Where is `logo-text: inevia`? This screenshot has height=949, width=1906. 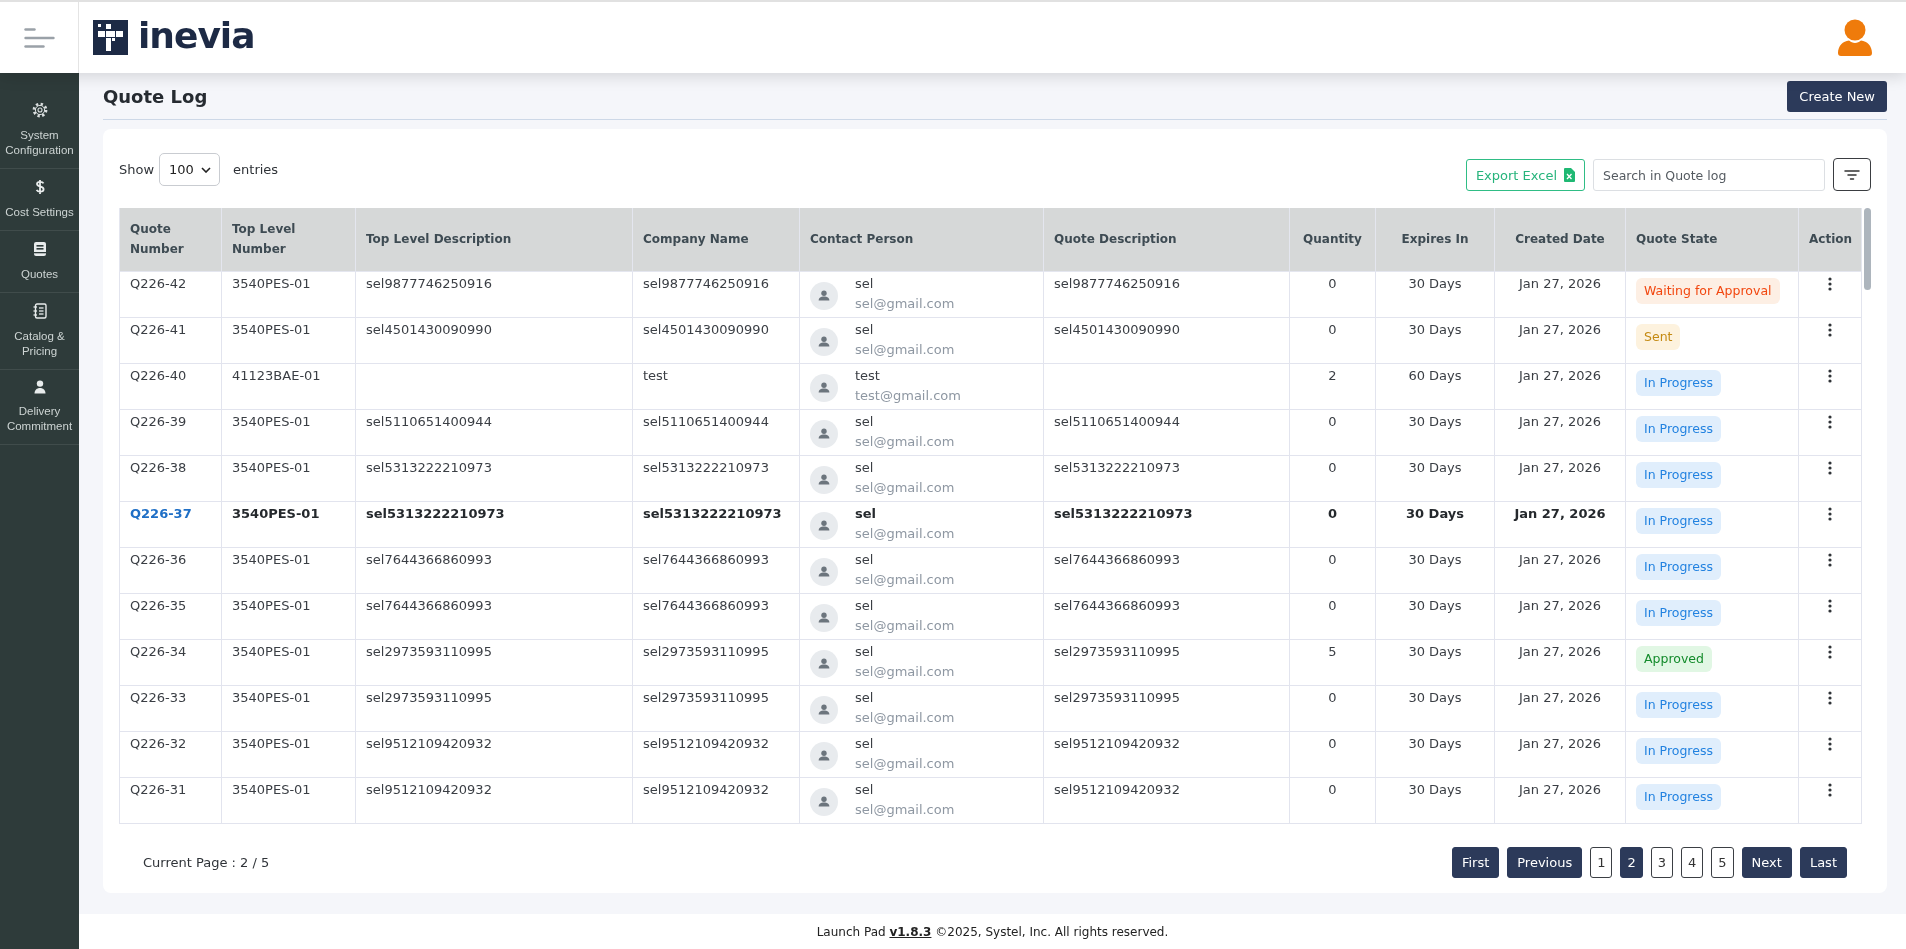 logo-text: inevia is located at coordinates (196, 37).